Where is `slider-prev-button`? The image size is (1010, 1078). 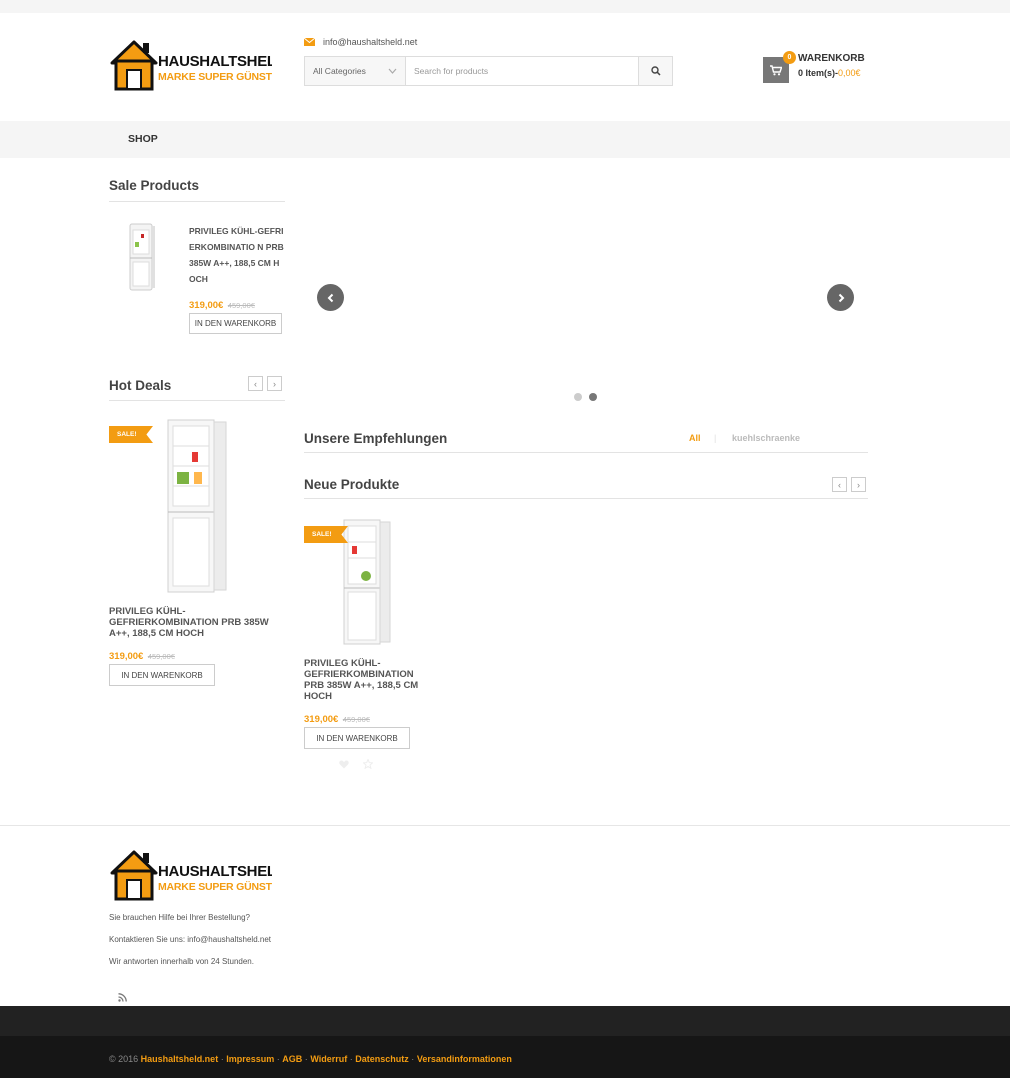
slider-prev-button is located at coordinates (330, 297).